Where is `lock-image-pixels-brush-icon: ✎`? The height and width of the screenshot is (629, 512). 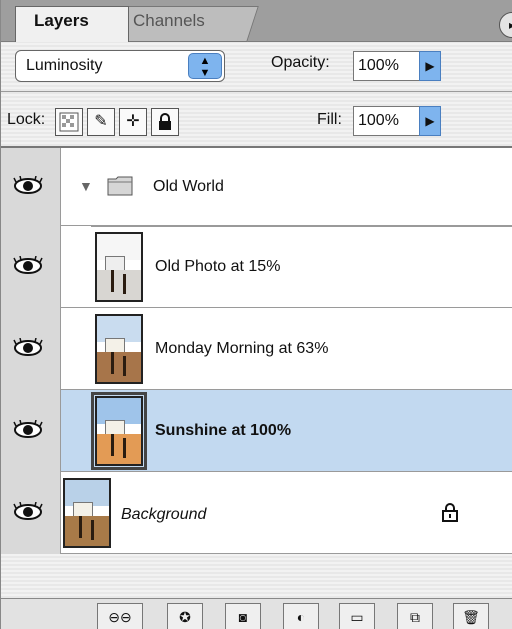 lock-image-pixels-brush-icon: ✎ is located at coordinates (101, 122).